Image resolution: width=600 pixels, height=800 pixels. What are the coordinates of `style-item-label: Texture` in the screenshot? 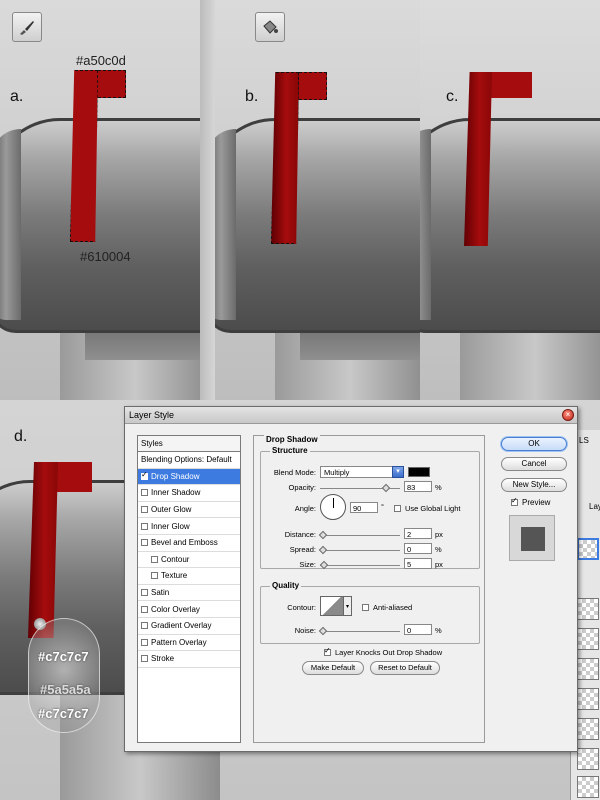 It's located at (174, 576).